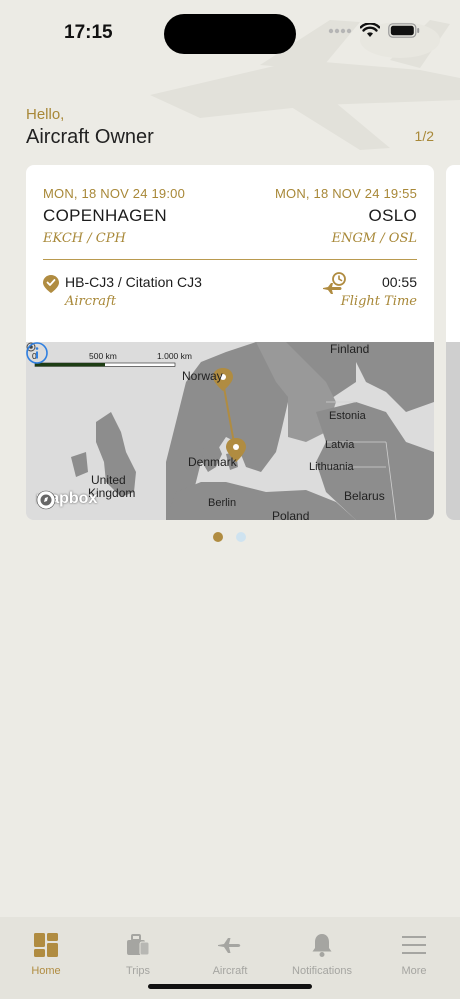 This screenshot has height=999, width=460. Describe the element at coordinates (453, 342) in the screenshot. I see `next-flight-card-peek` at that location.